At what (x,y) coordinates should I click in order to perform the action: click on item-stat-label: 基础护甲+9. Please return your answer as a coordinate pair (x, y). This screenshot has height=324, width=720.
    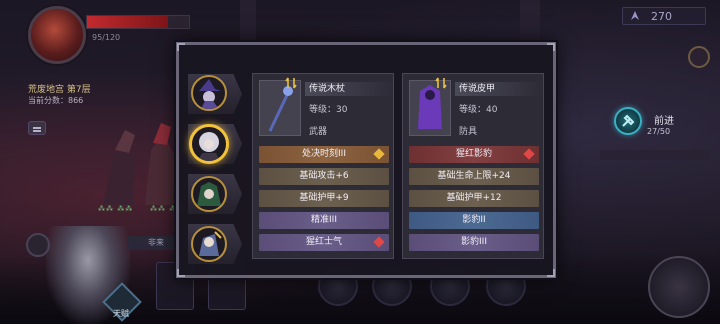
    Looking at the image, I should click on (324, 198).